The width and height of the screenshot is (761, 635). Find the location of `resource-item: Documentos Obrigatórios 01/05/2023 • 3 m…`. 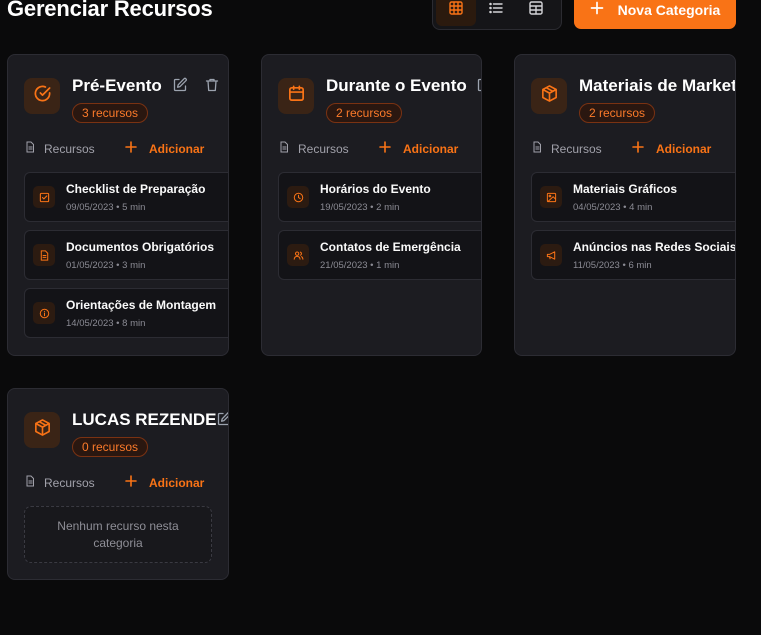

resource-item: Documentos Obrigatórios 01/05/2023 • 3 m… is located at coordinates (126, 255).